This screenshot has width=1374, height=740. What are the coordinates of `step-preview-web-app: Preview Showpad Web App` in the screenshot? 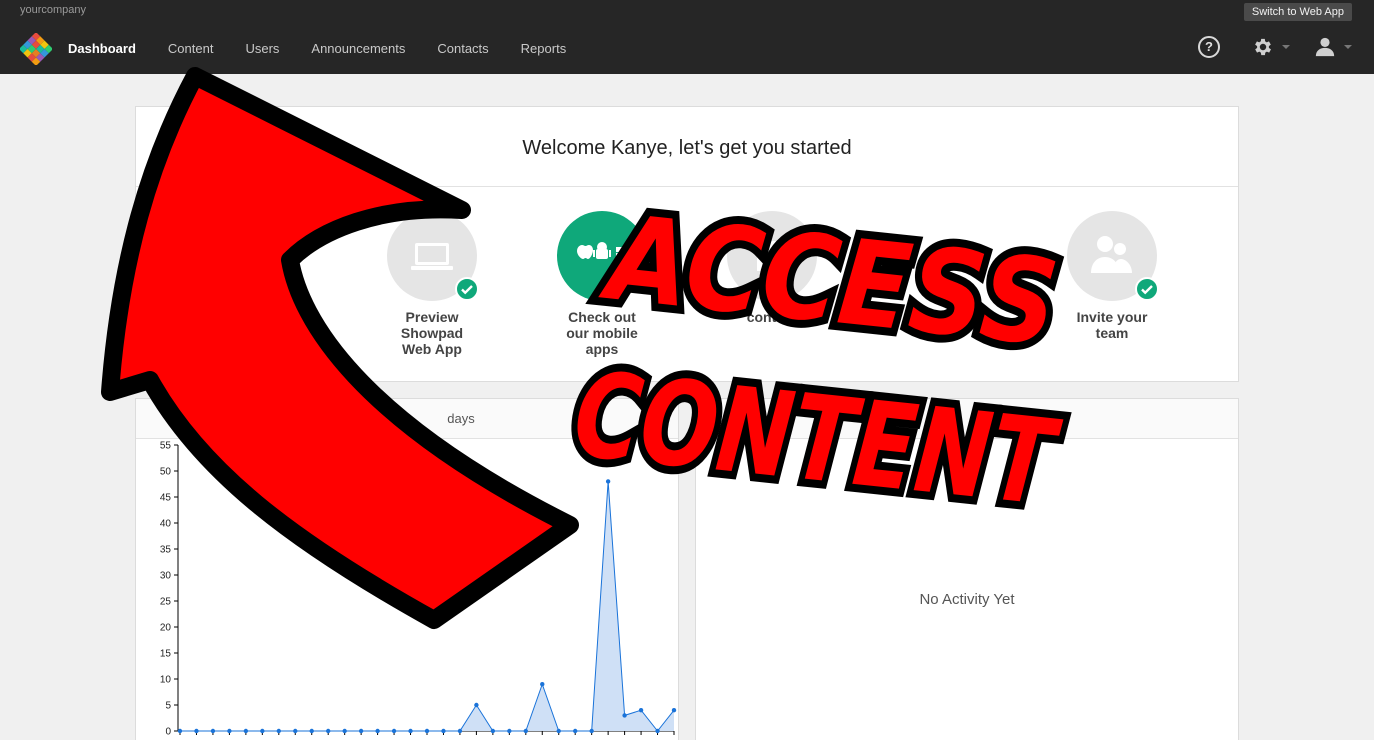 It's located at (432, 284).